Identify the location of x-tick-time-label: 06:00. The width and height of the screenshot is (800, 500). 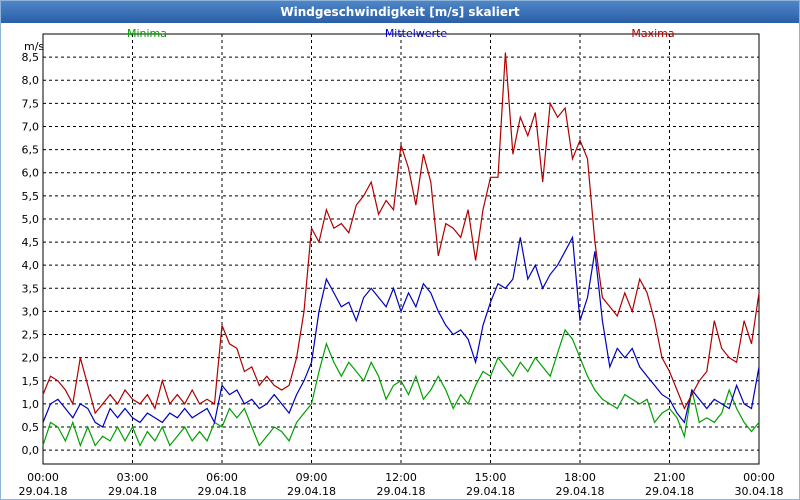
(222, 477).